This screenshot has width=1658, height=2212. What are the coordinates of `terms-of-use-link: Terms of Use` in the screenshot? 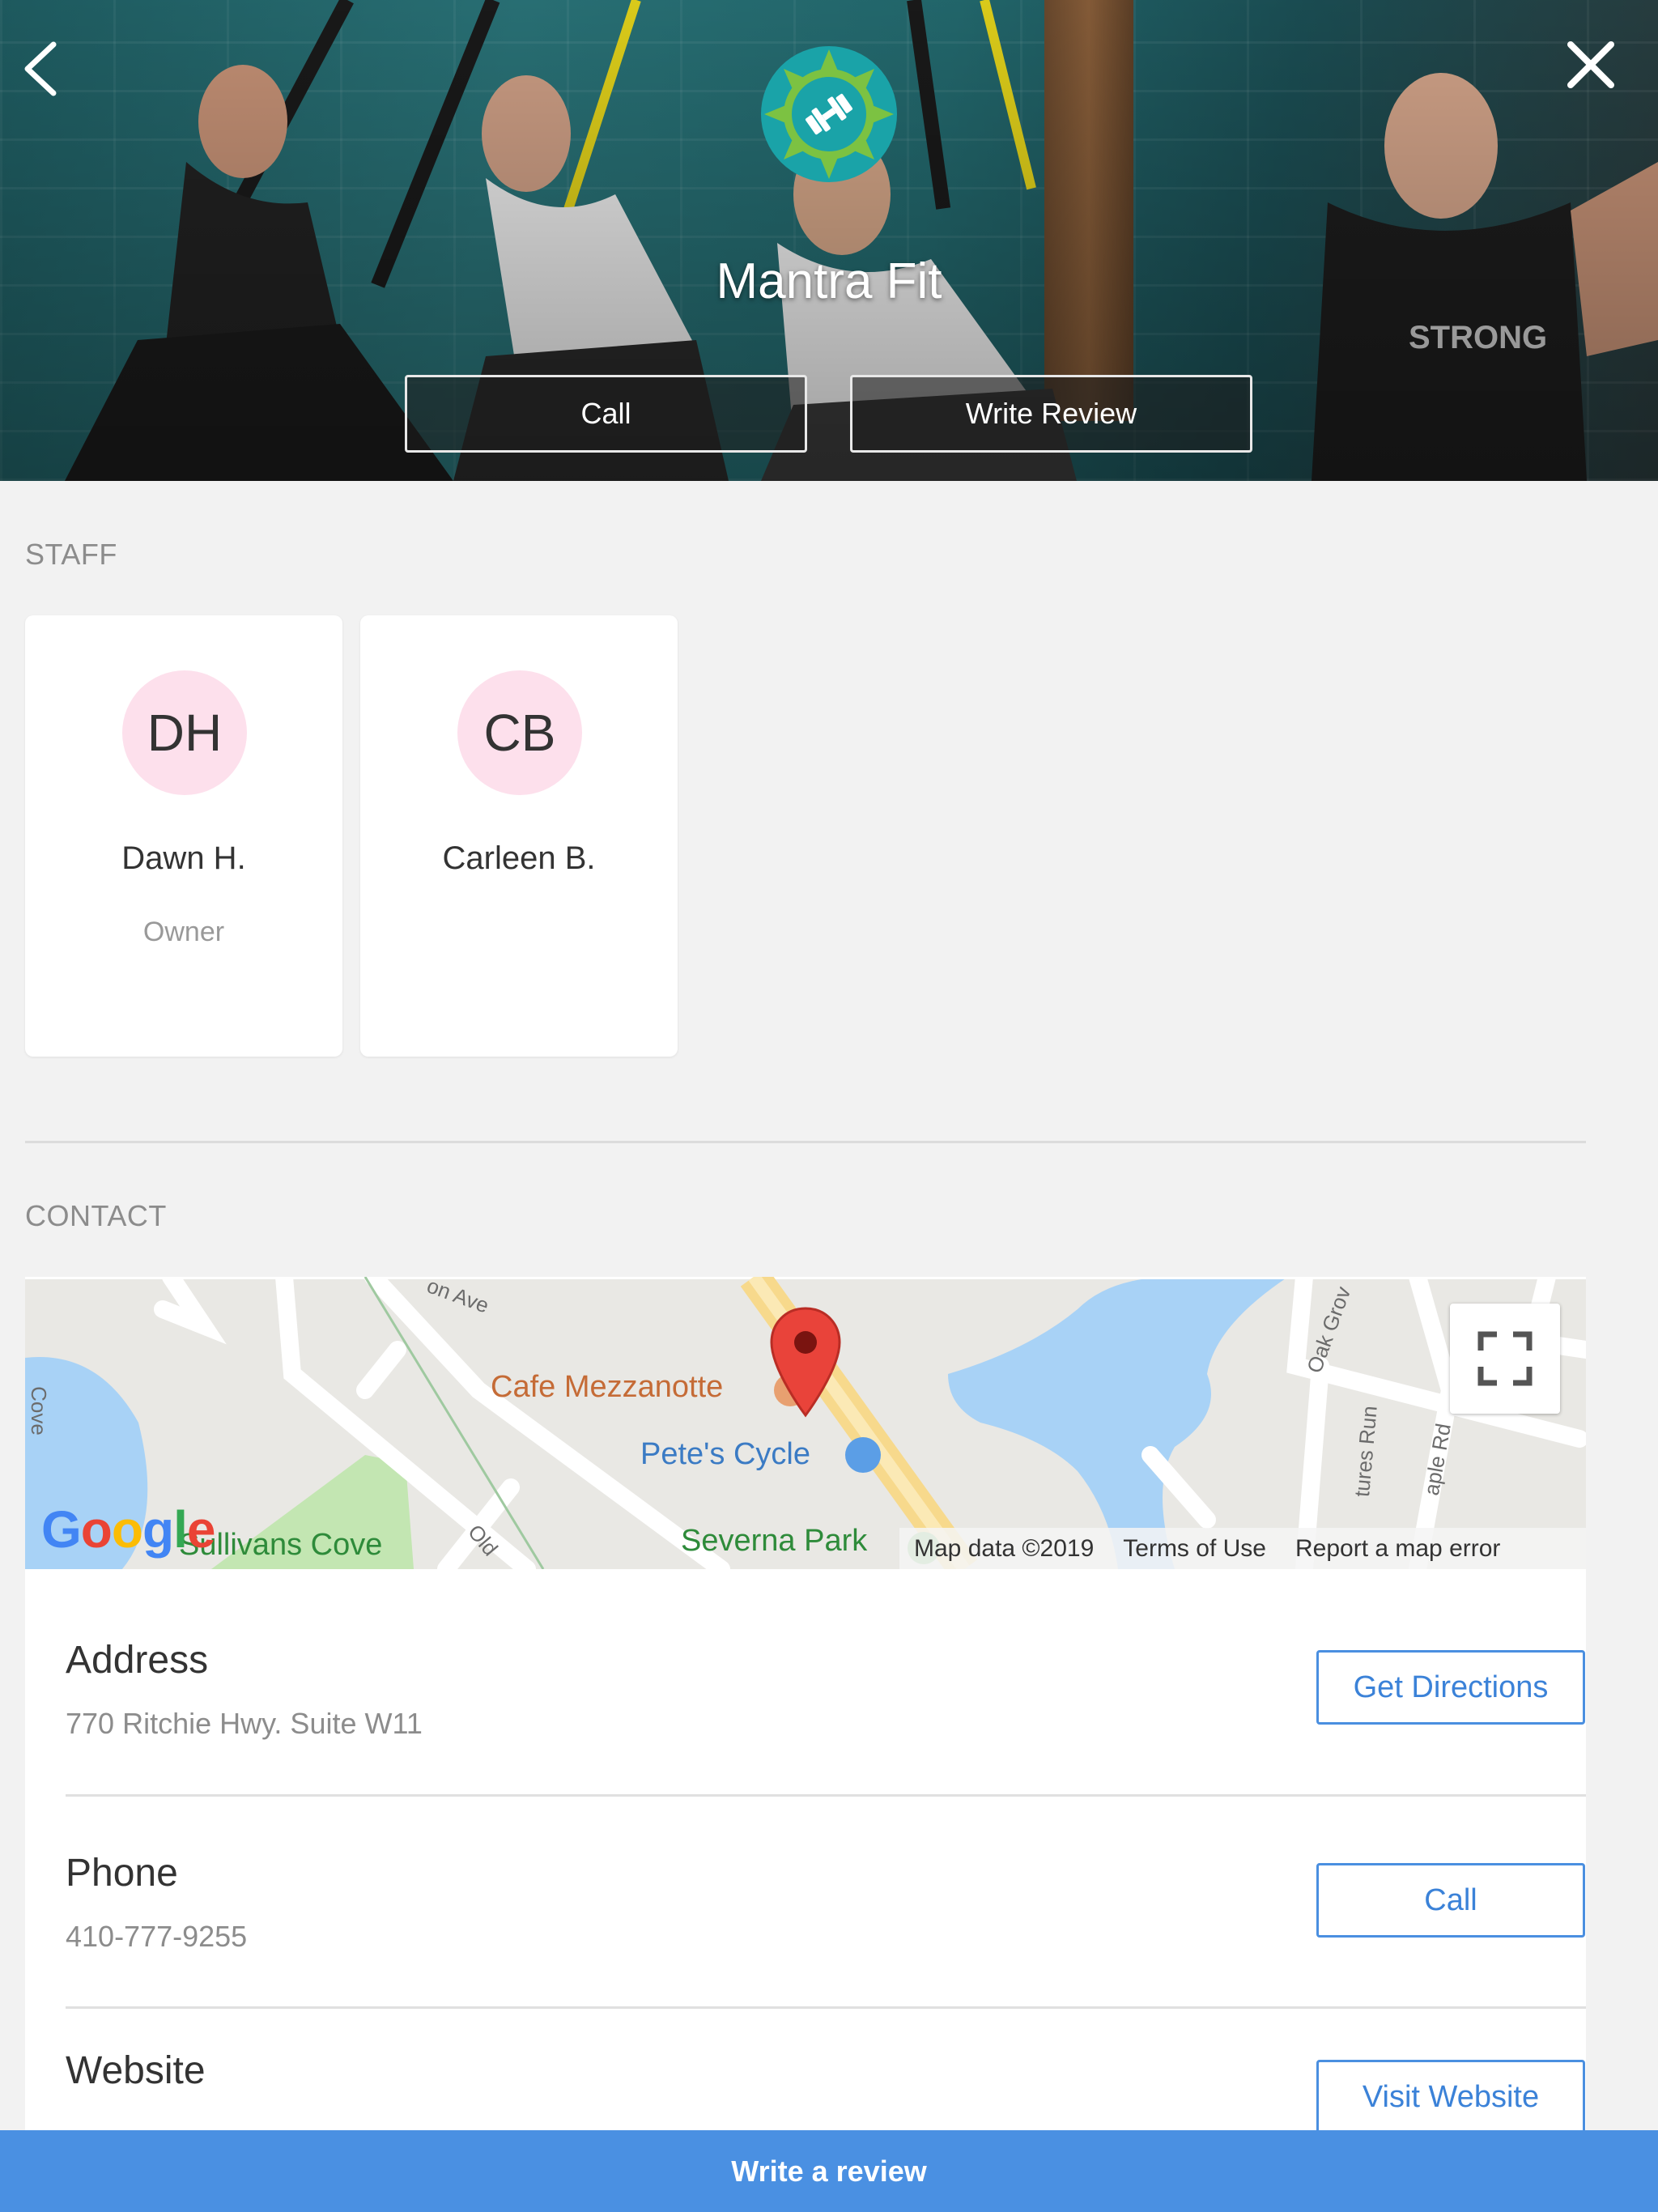 It's located at (1194, 1549).